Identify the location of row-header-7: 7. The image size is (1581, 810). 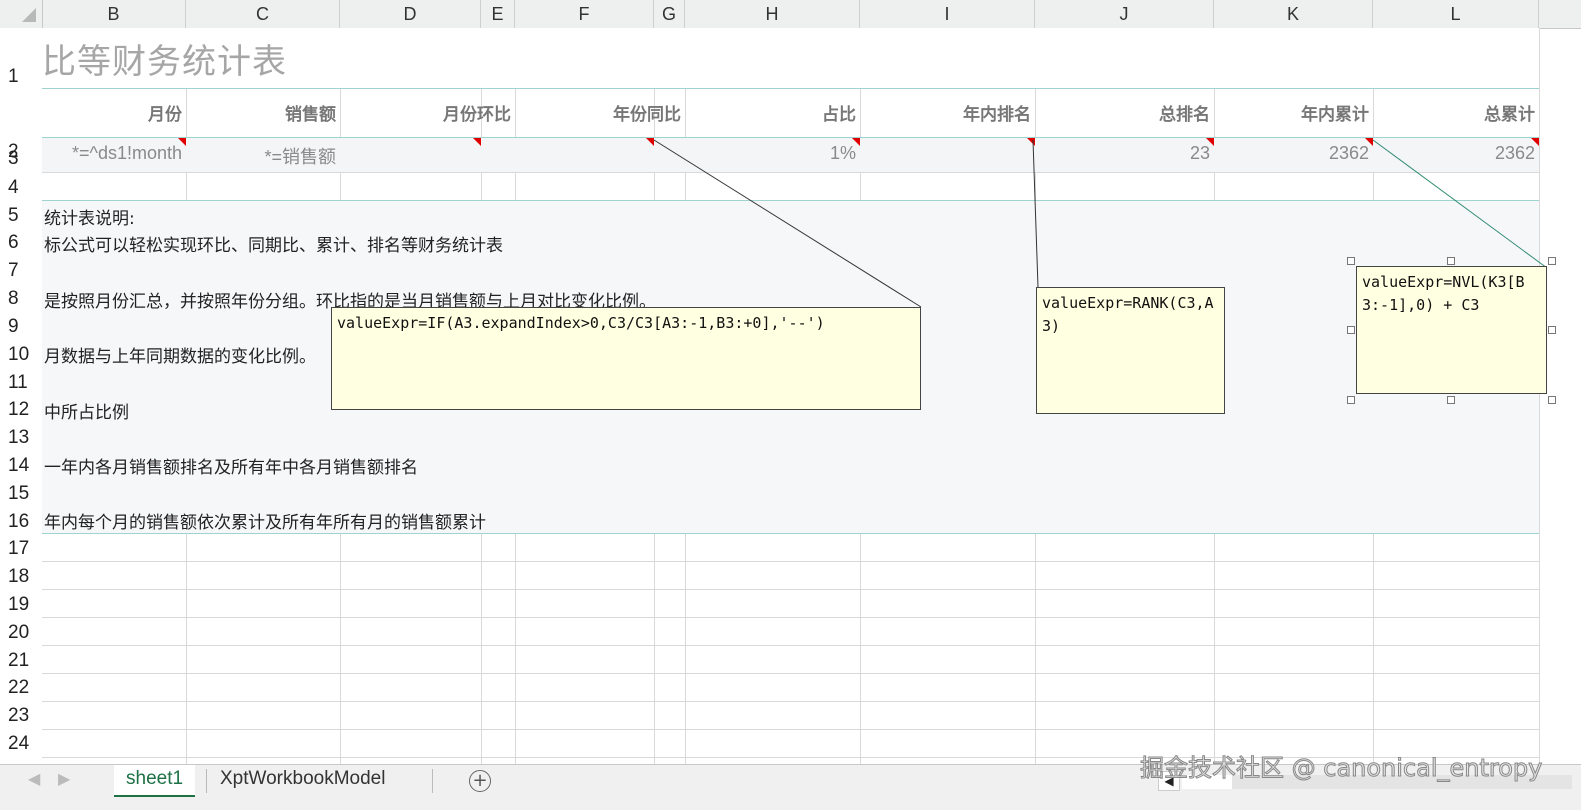
(20, 271).